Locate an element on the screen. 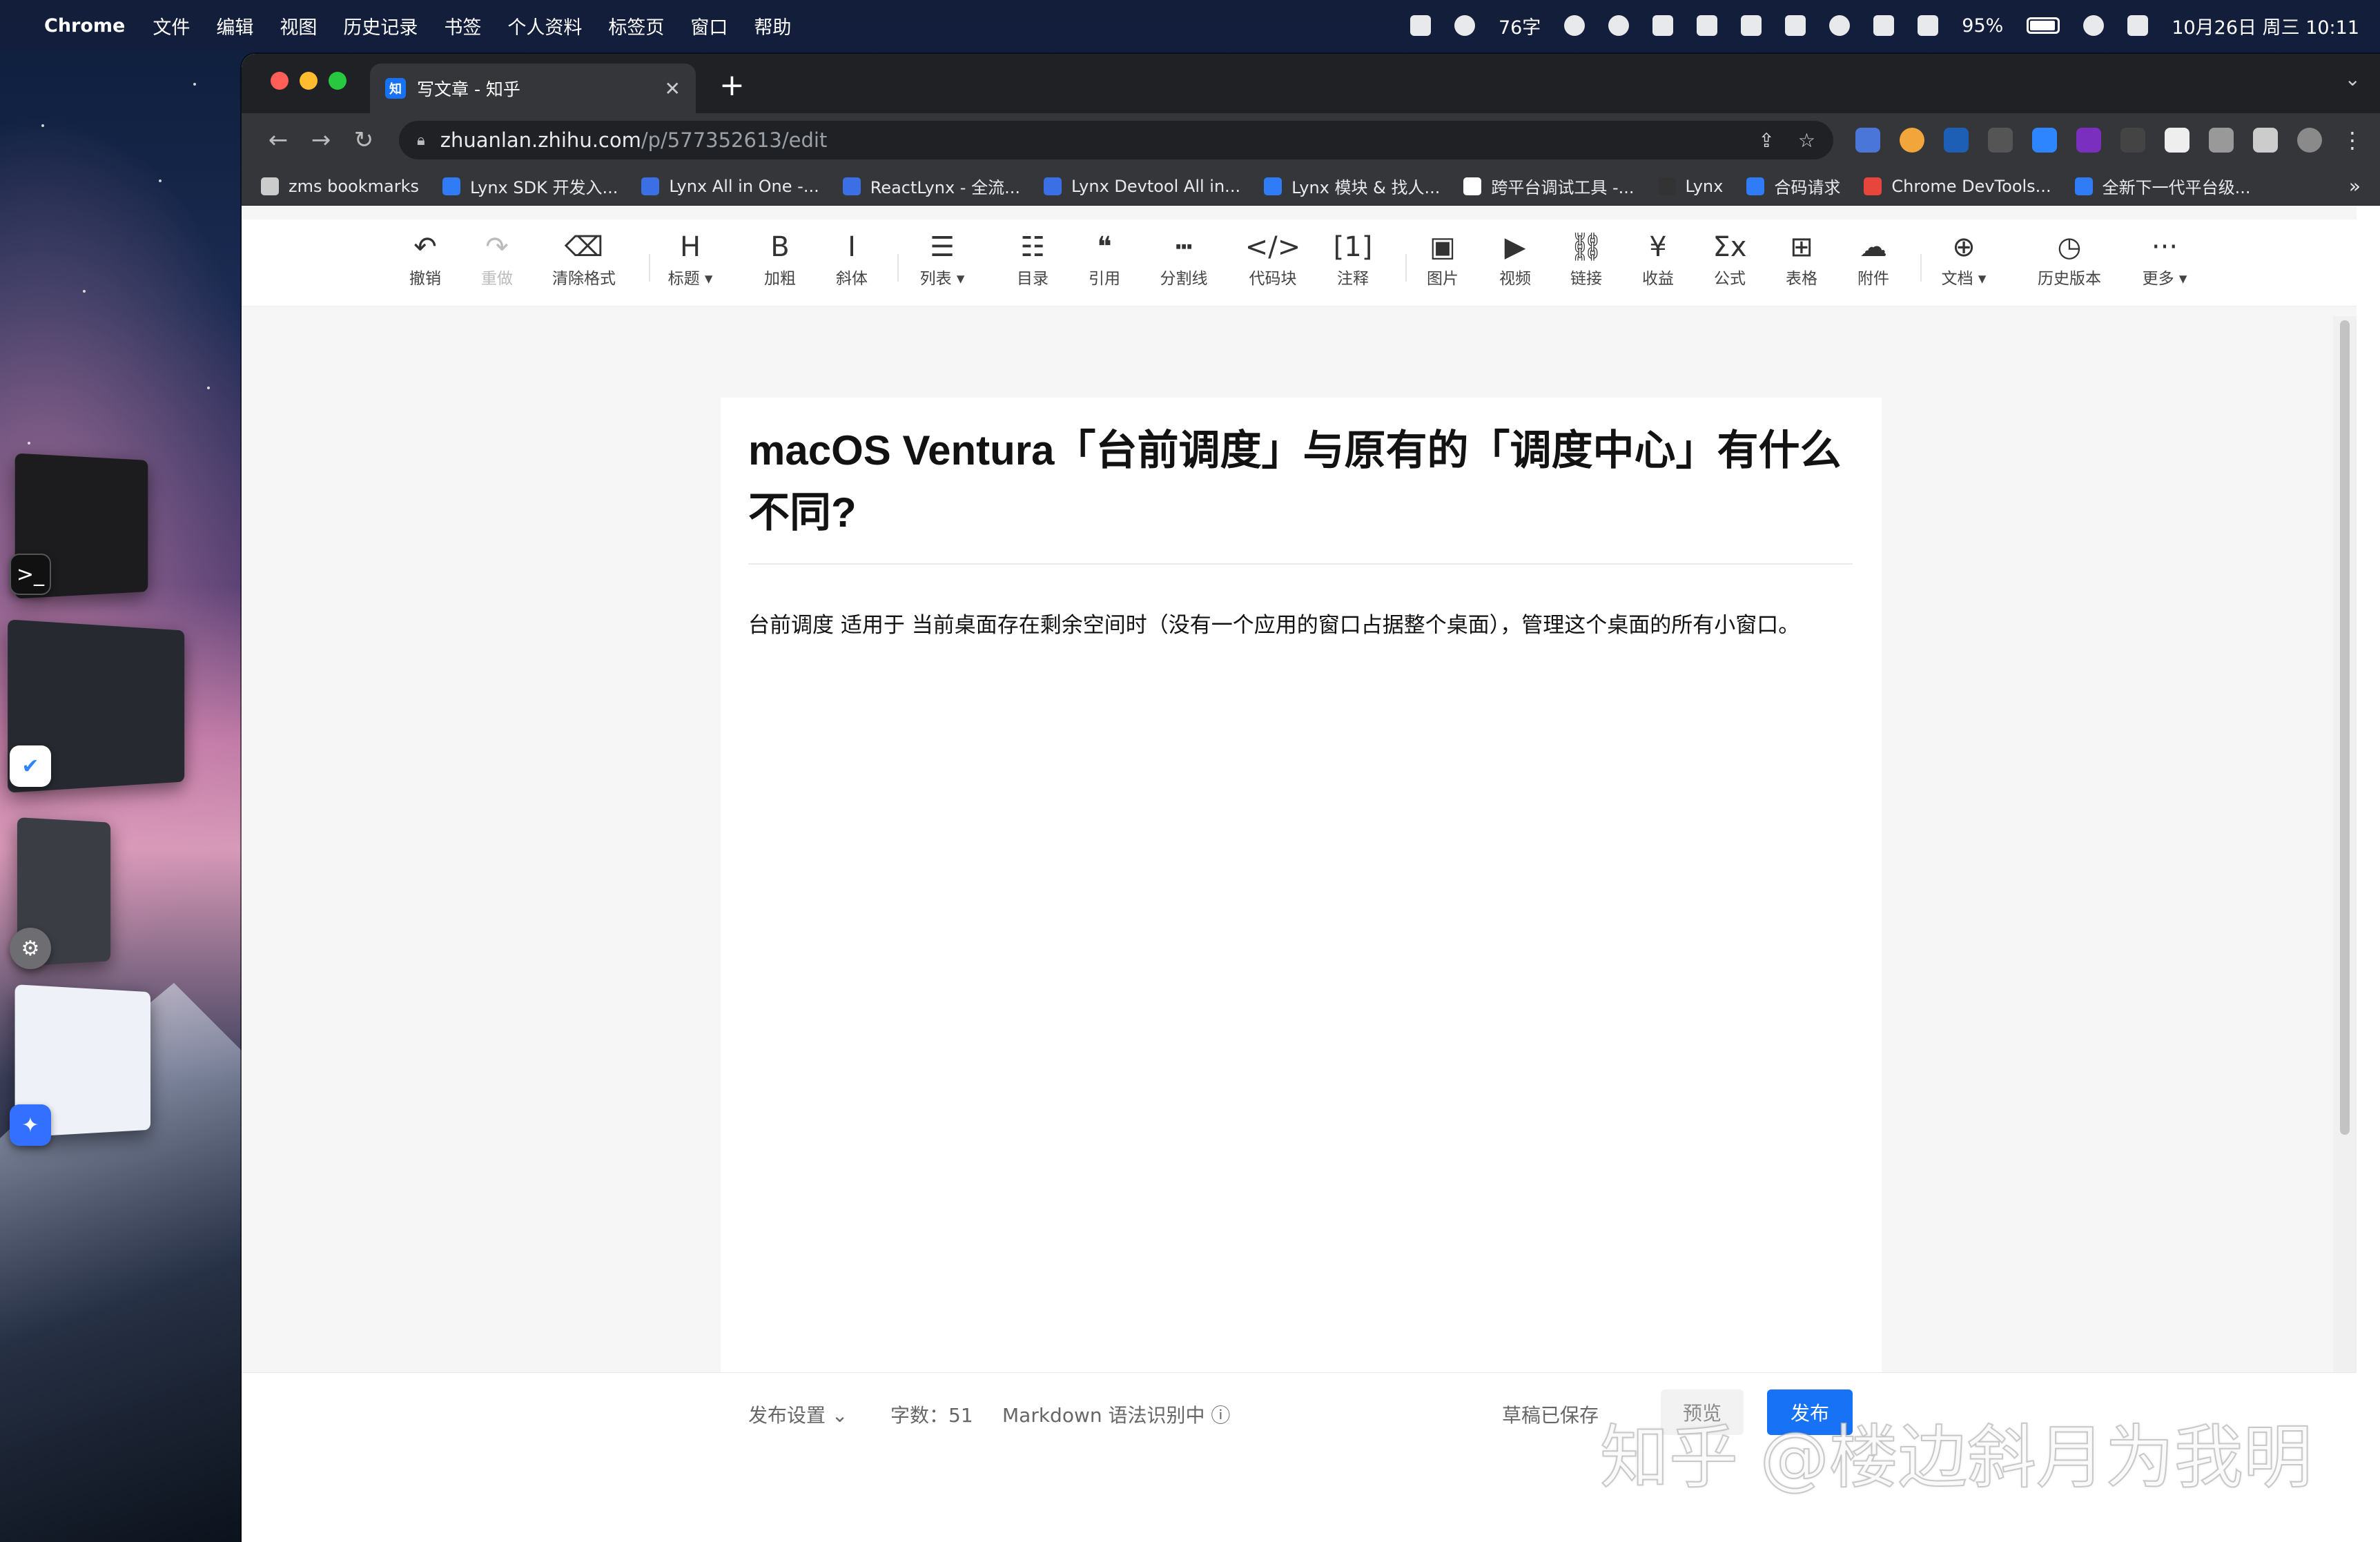 The image size is (2380, 1542). publish-settings-dropdown: 发布设置 ⌄ is located at coordinates (798, 1414).